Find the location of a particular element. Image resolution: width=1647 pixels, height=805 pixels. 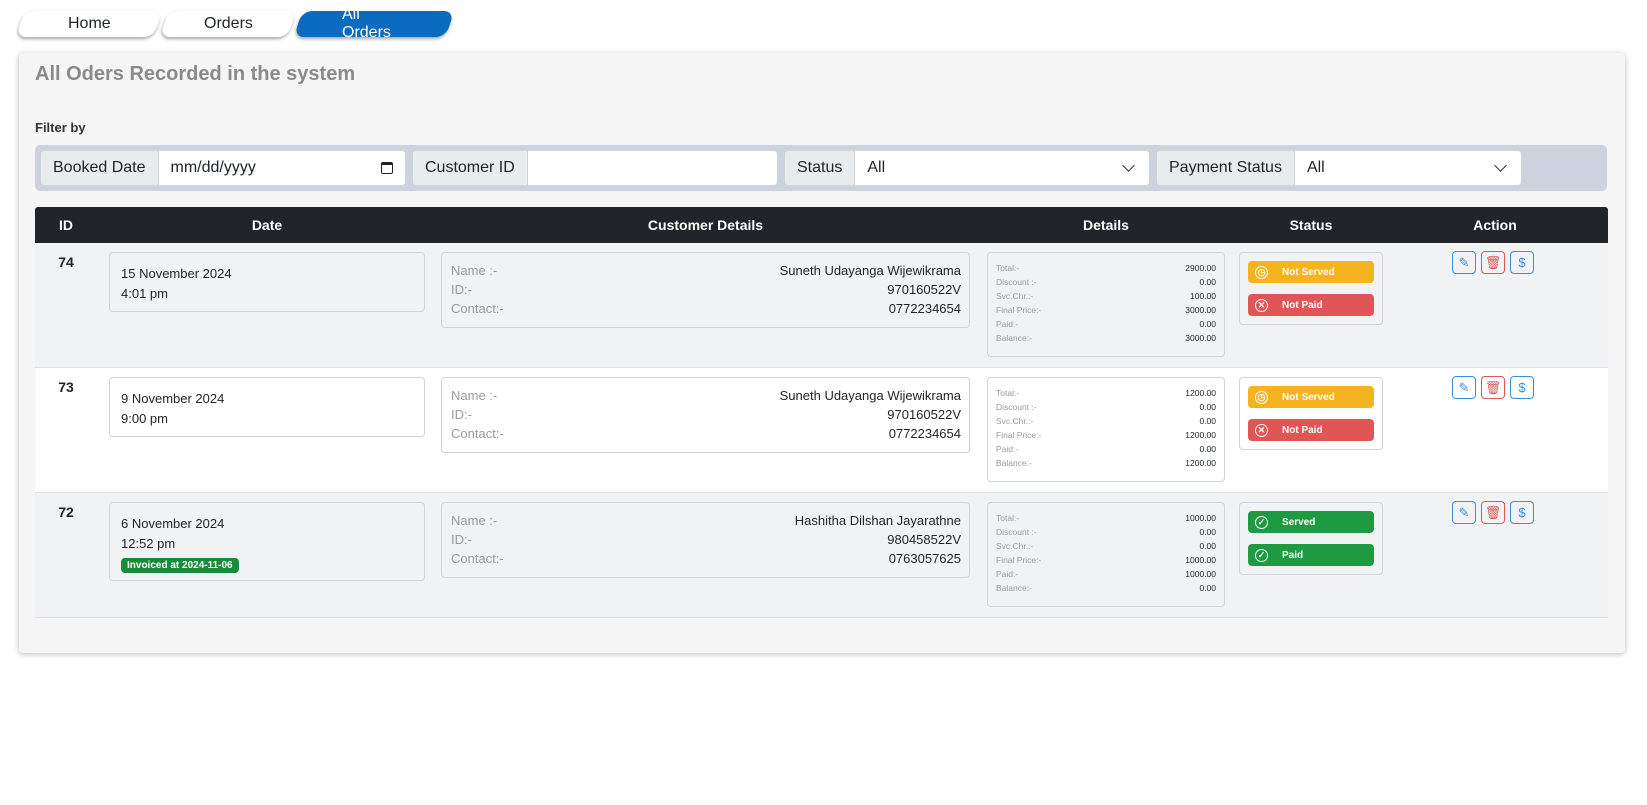

booked-date-filter: Booked Date mm/dd/yyyy is located at coordinates (223, 168).